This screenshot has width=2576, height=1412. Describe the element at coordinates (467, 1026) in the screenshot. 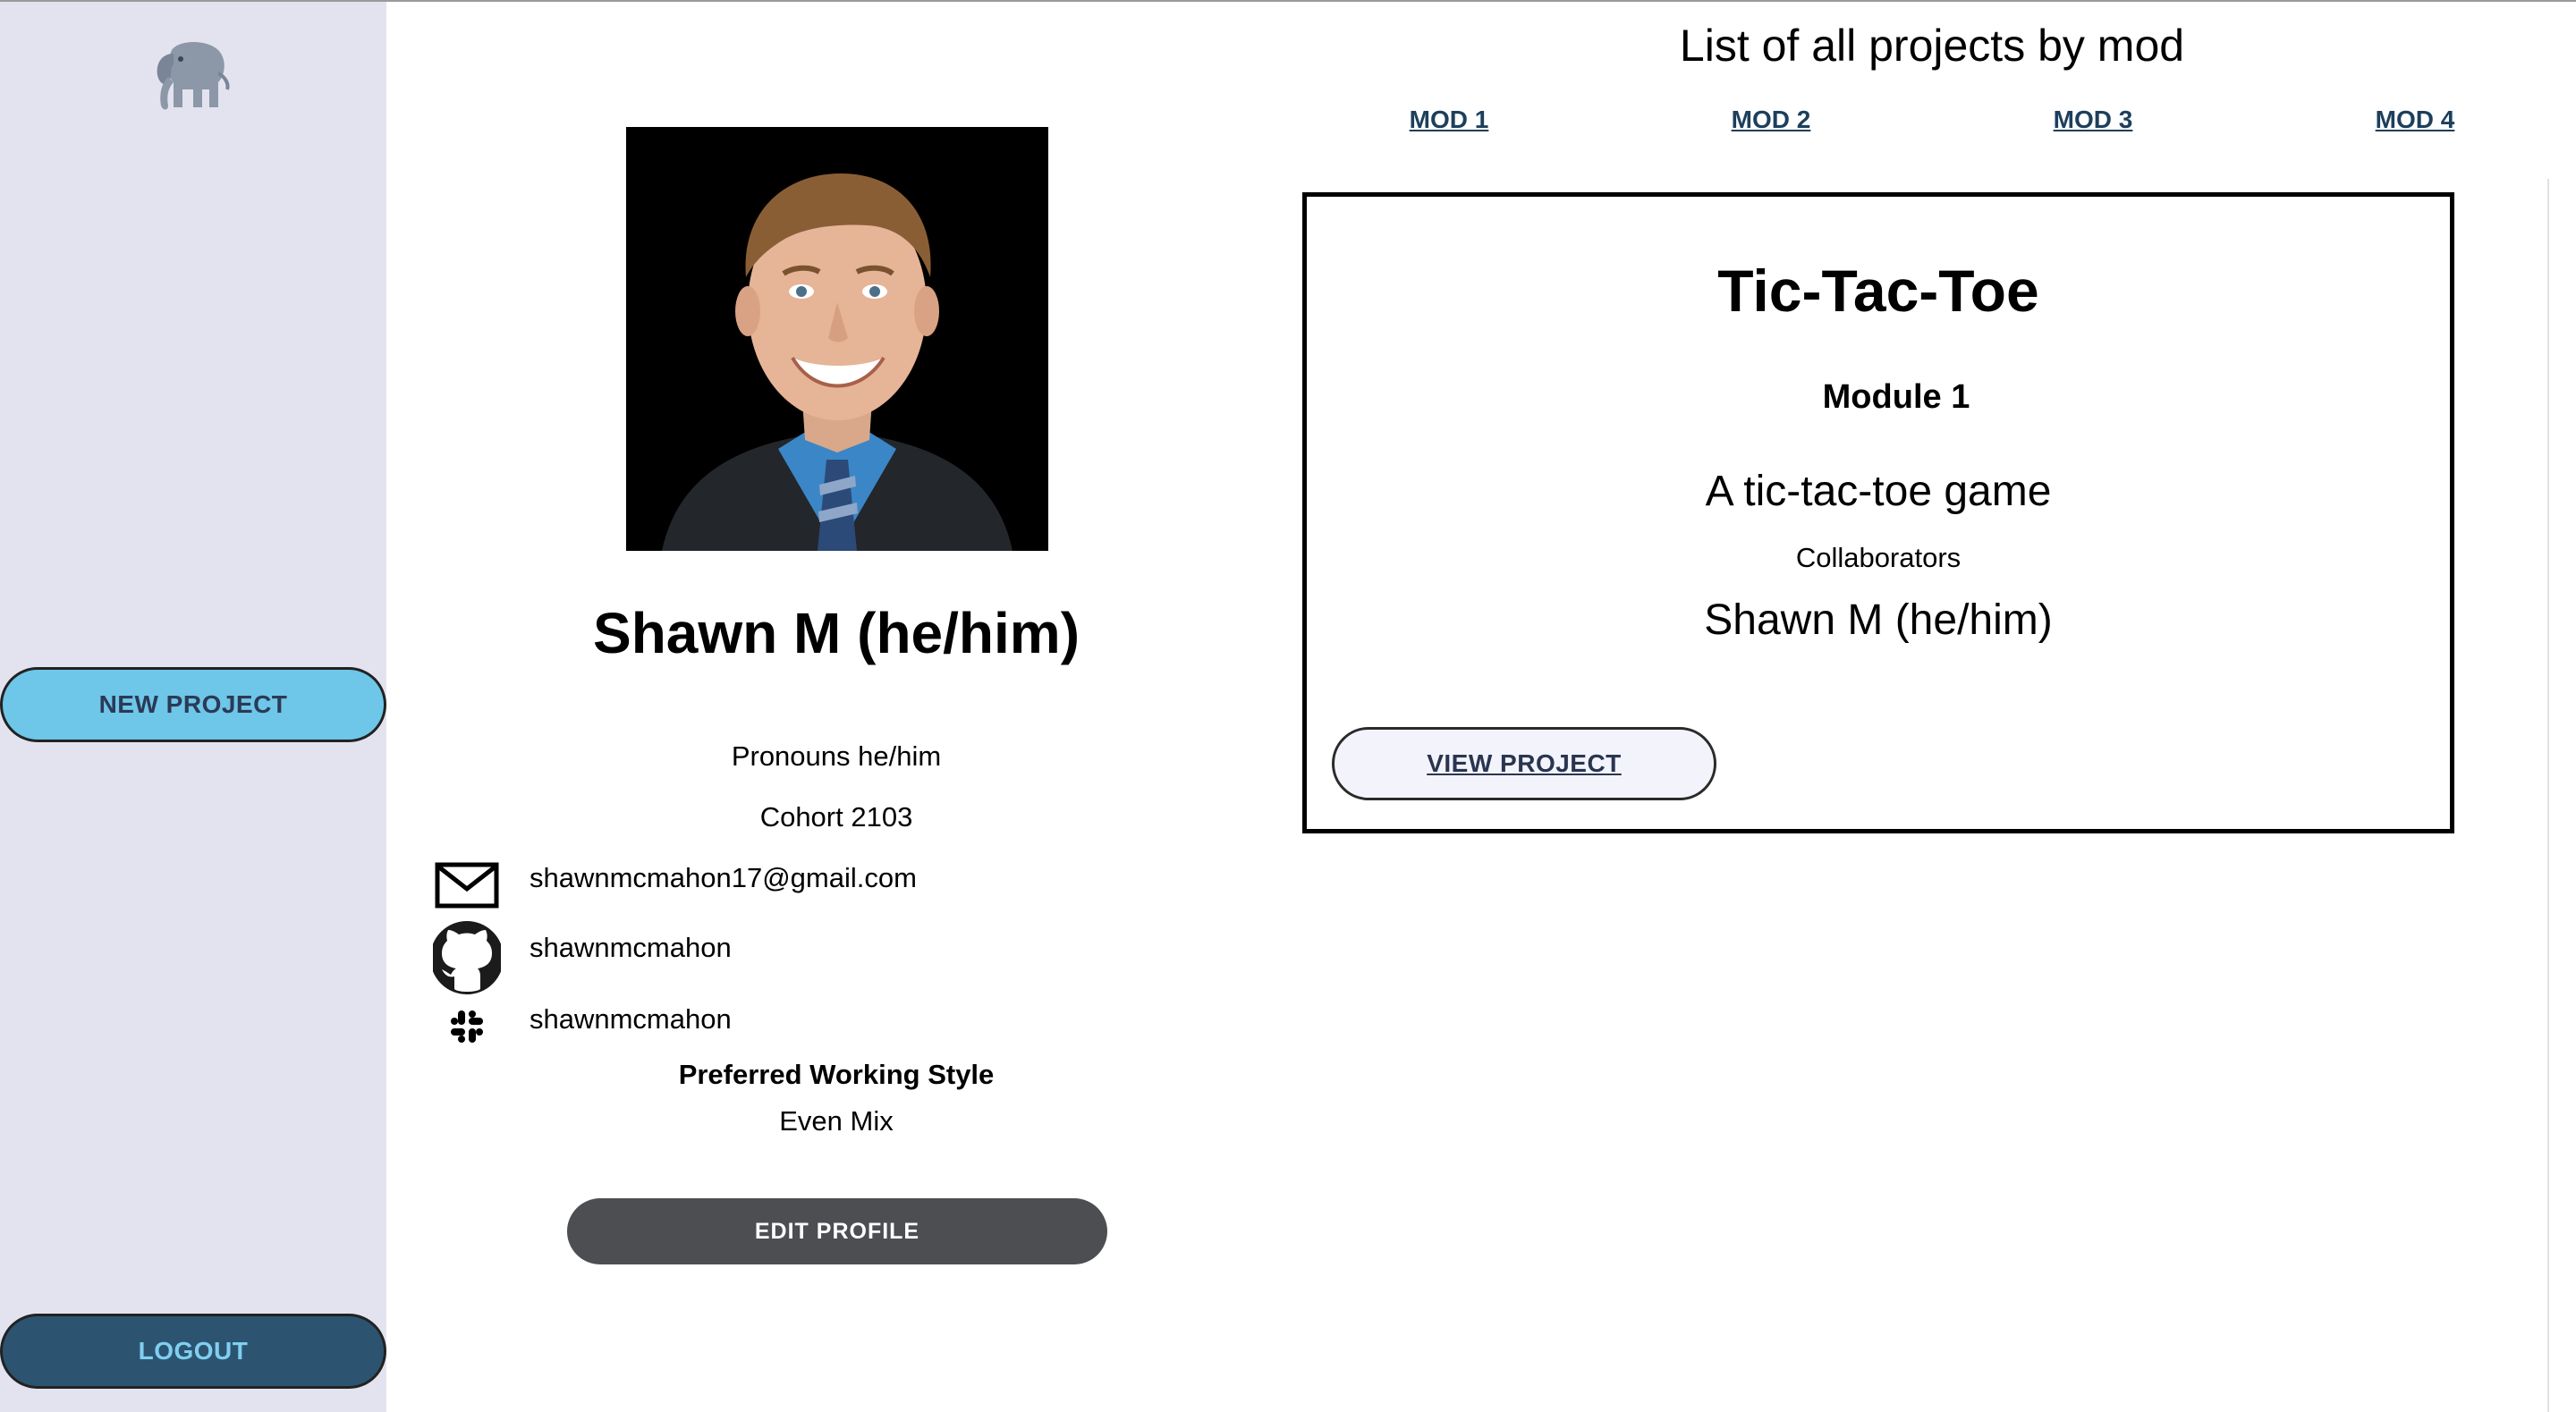

I see `slack-icon` at that location.